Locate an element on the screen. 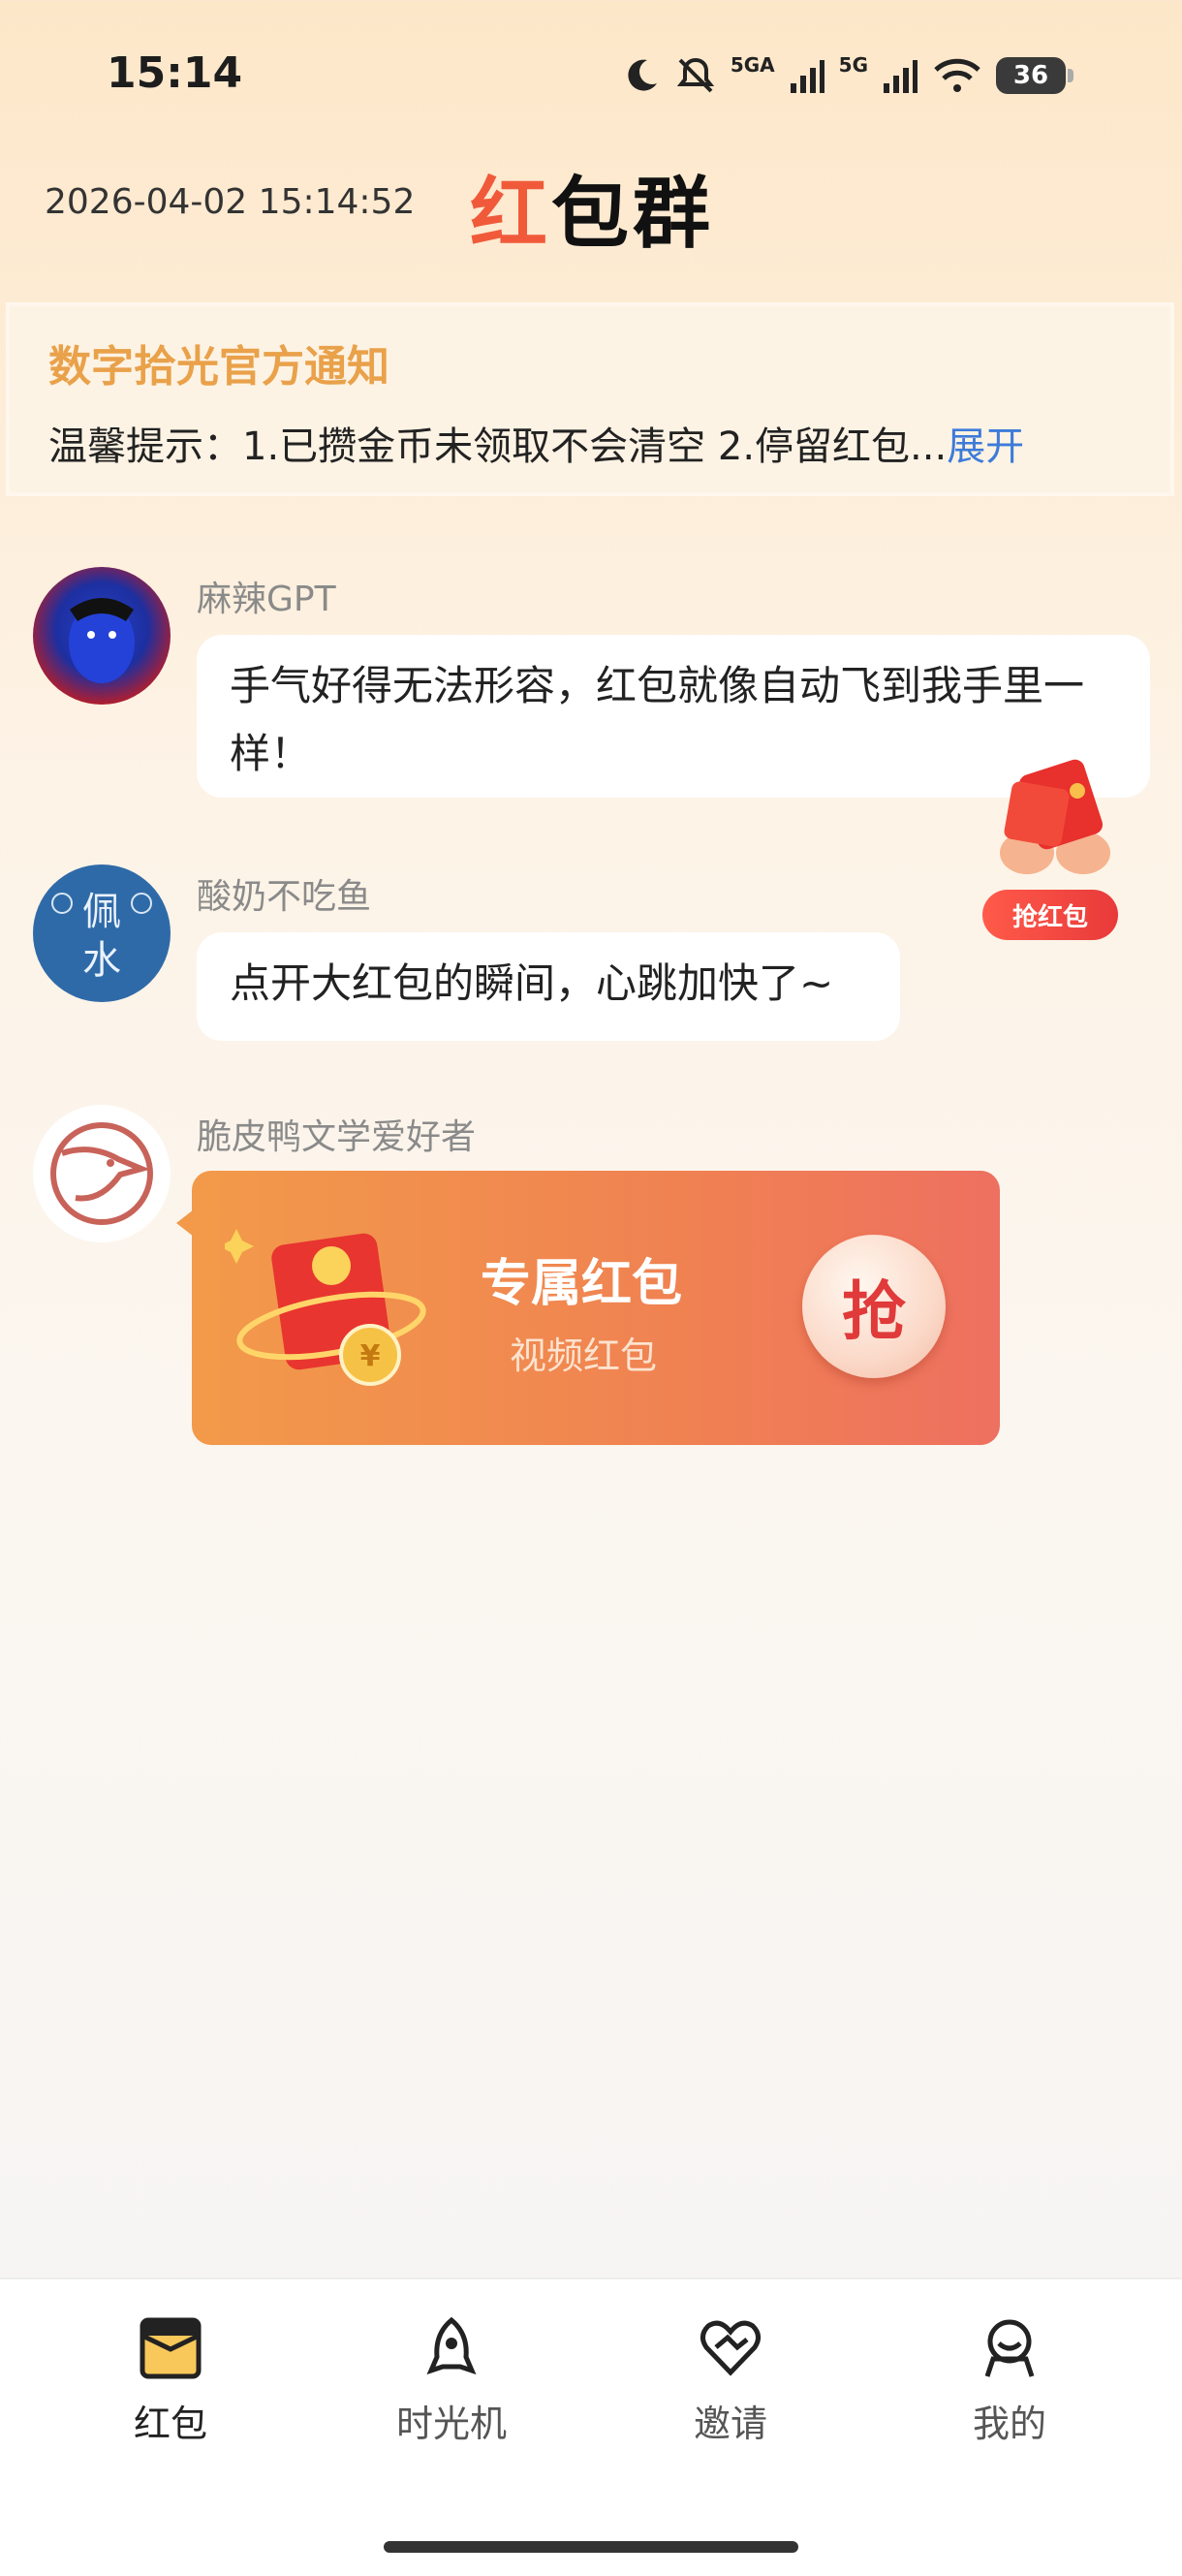 The image size is (1182, 2576). bottom-tab-bar: 红包 时光机 邀请 我的 is located at coordinates (591, 2427).